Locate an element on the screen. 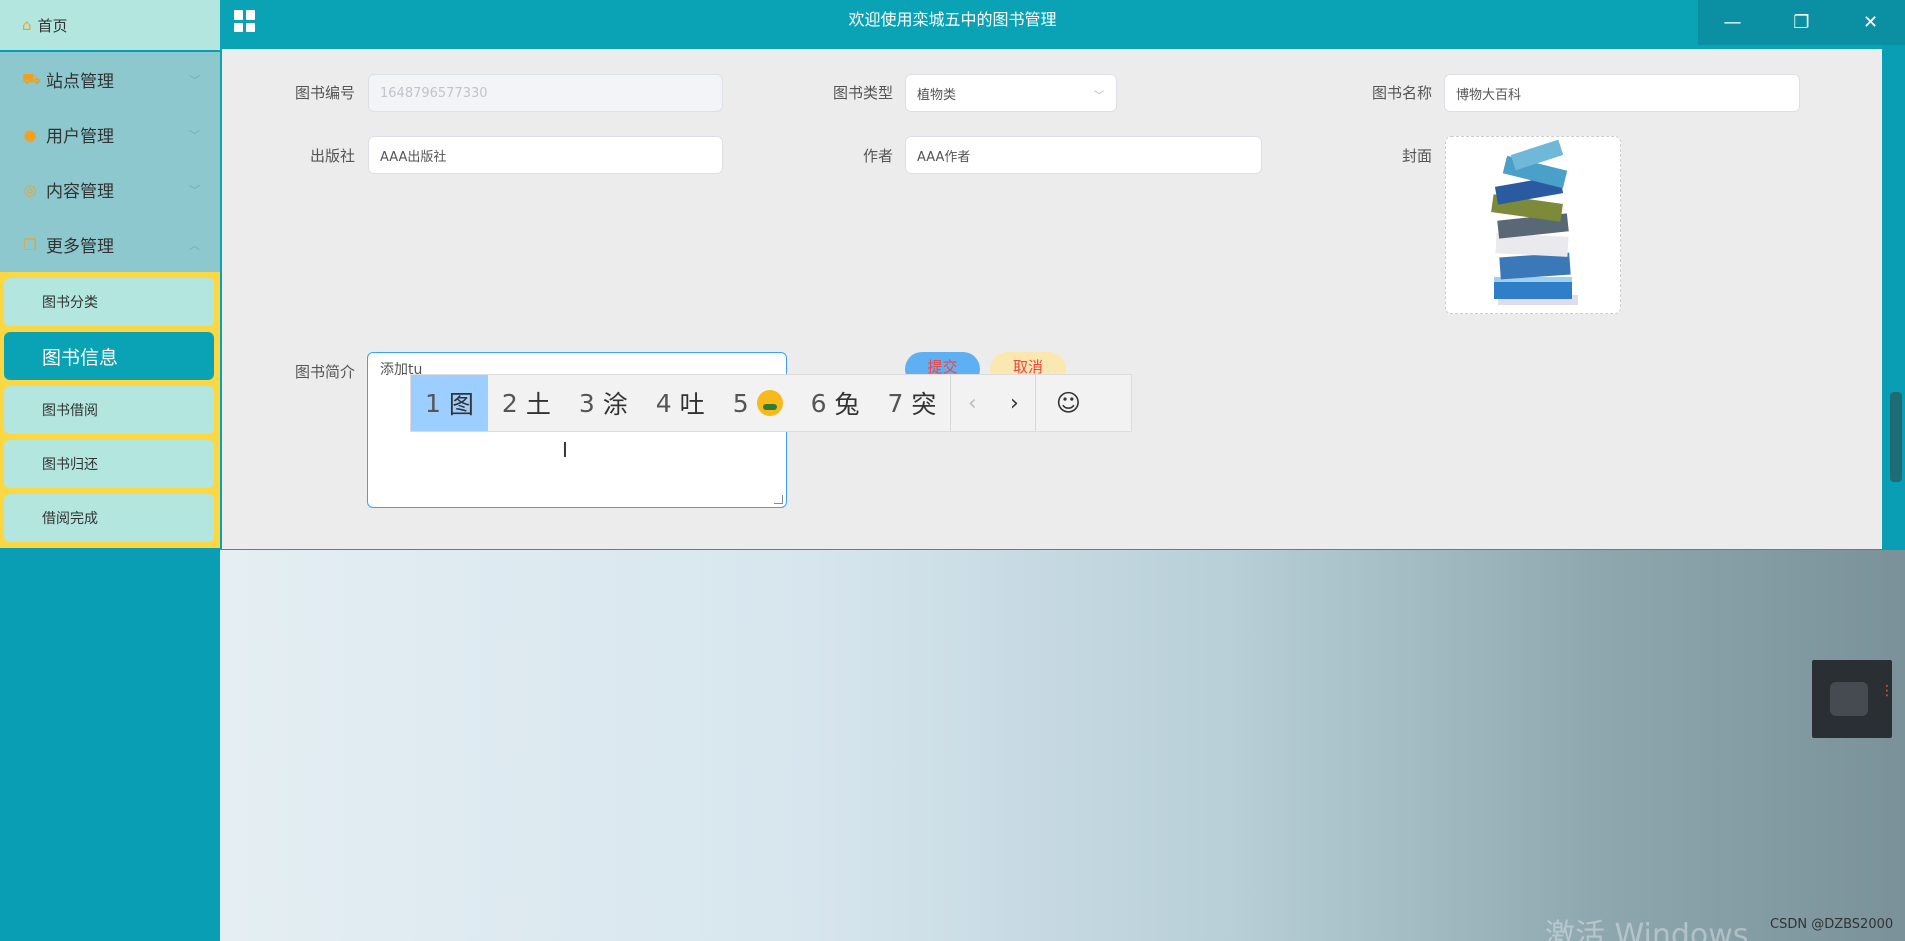 The image size is (1905, 941). book-no-field: 1648796577330 is located at coordinates (545, 93).